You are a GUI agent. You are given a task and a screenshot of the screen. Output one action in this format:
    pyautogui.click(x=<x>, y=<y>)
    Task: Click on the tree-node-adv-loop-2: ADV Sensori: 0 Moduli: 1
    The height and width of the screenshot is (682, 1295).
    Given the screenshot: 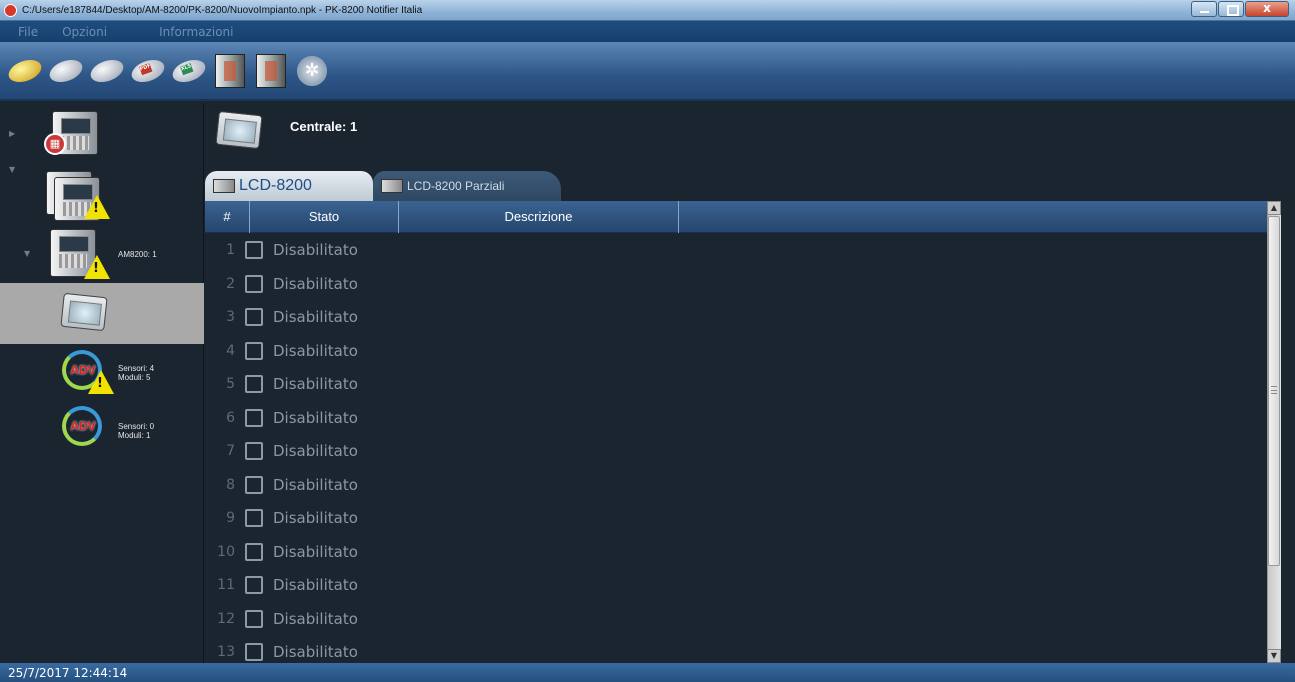 What is the action you would take?
    pyautogui.click(x=102, y=428)
    